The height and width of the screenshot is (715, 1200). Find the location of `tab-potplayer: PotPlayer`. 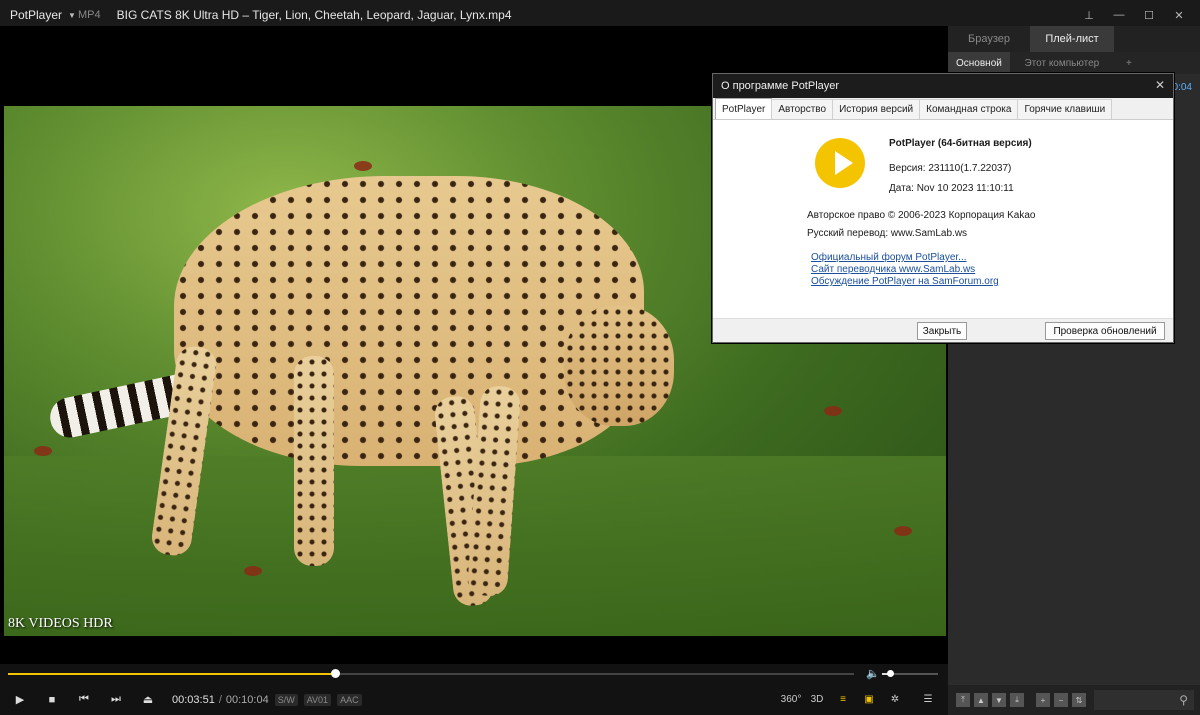

tab-potplayer: PotPlayer is located at coordinates (744, 108).